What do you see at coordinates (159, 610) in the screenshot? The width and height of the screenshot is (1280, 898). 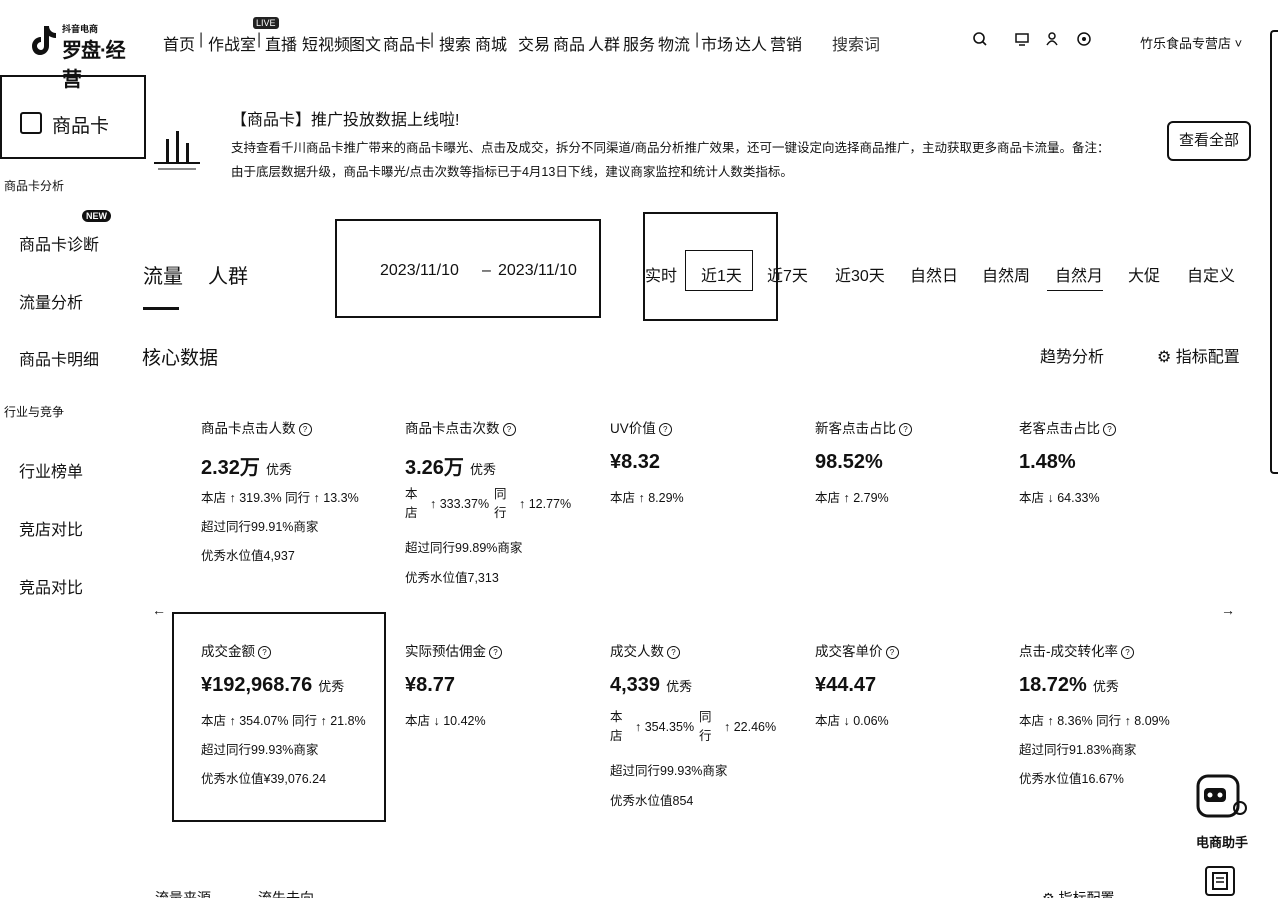 I see `arrow-left-icon: ←` at bounding box center [159, 610].